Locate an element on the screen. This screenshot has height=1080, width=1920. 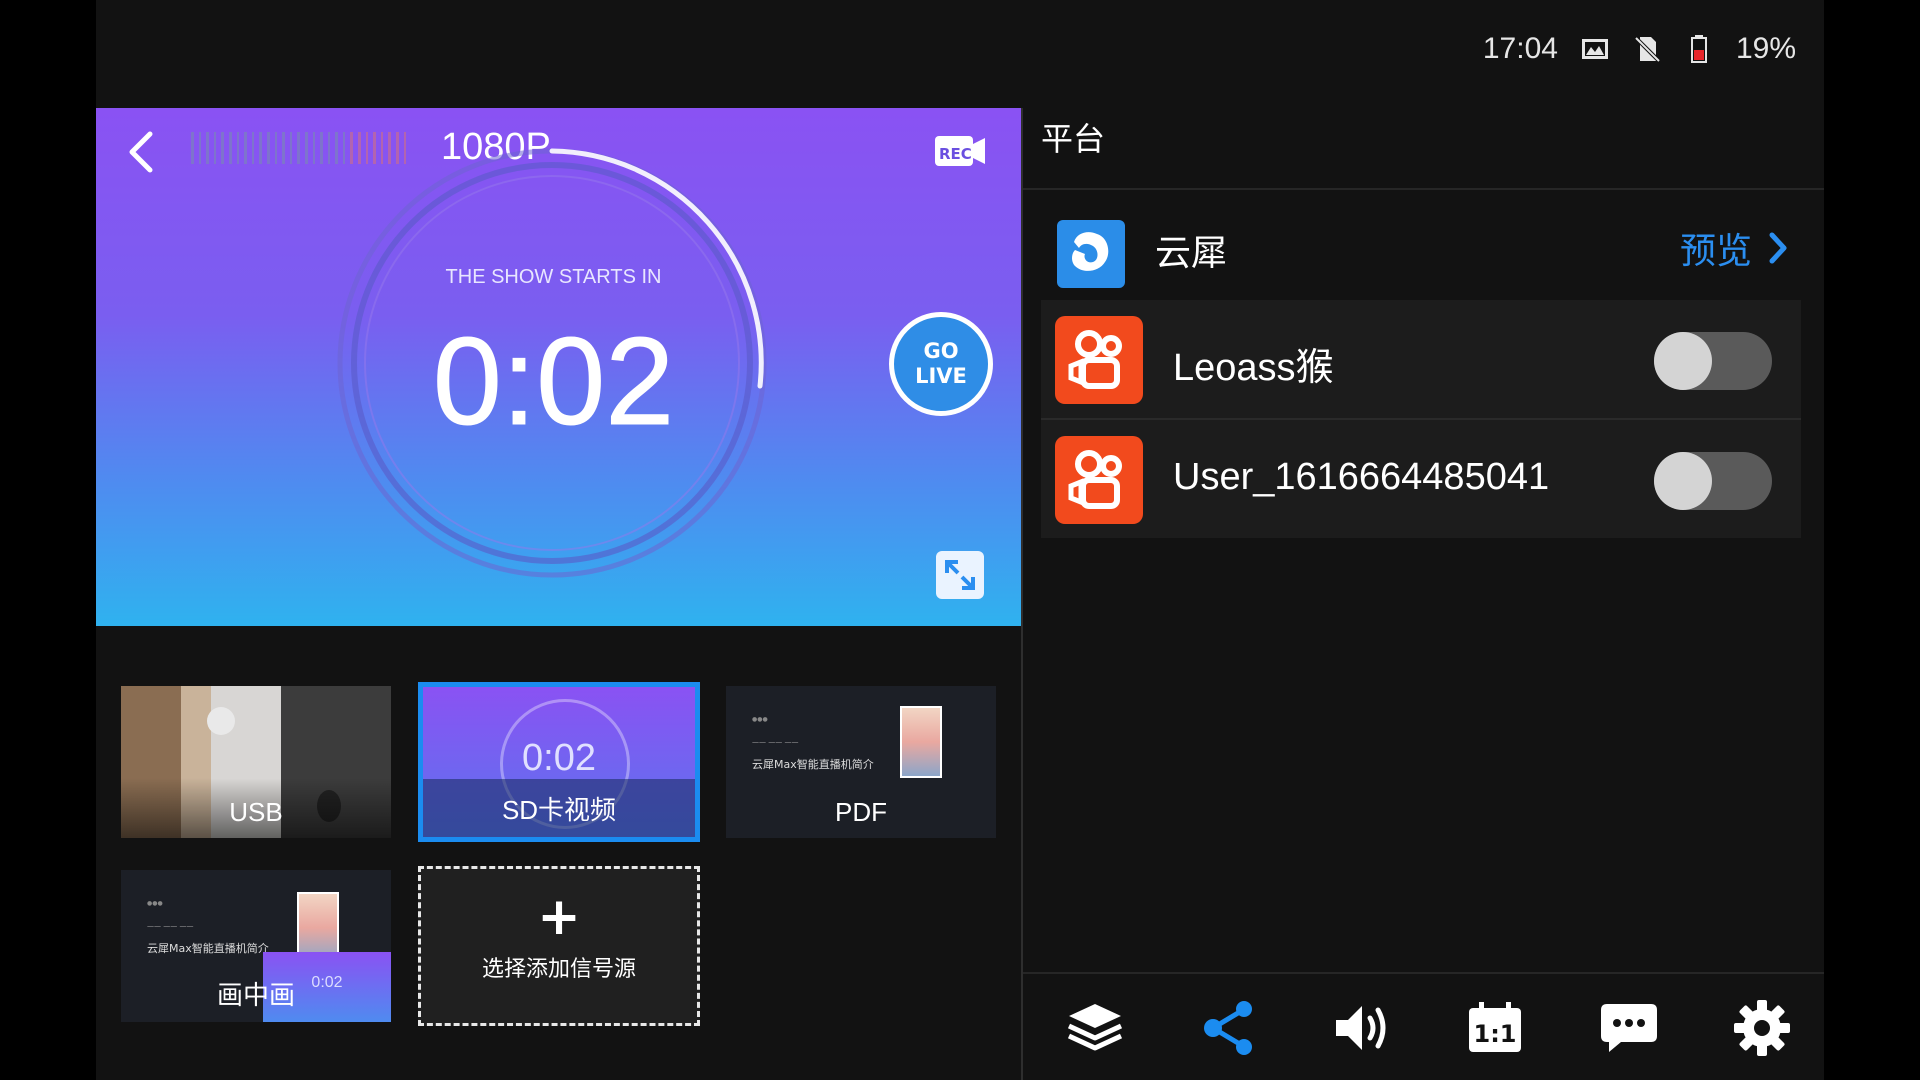
panel-title: 平台 is located at coordinates (1073, 139).